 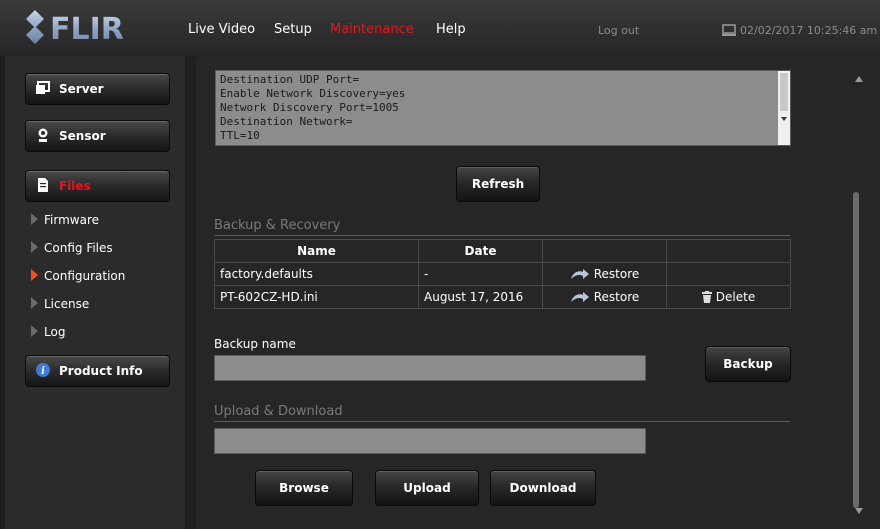 I want to click on textarea-scroll-thumb, so click(x=784, y=92).